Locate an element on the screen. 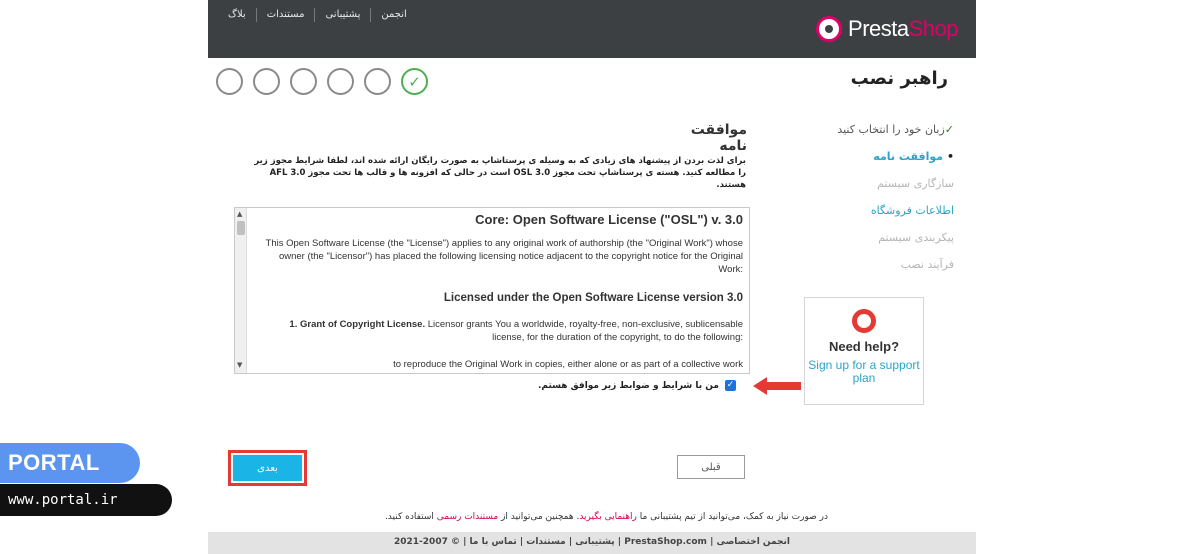 The image size is (1200, 554). sidebar-item-license: موافقت نامه • is located at coordinates (879, 156).